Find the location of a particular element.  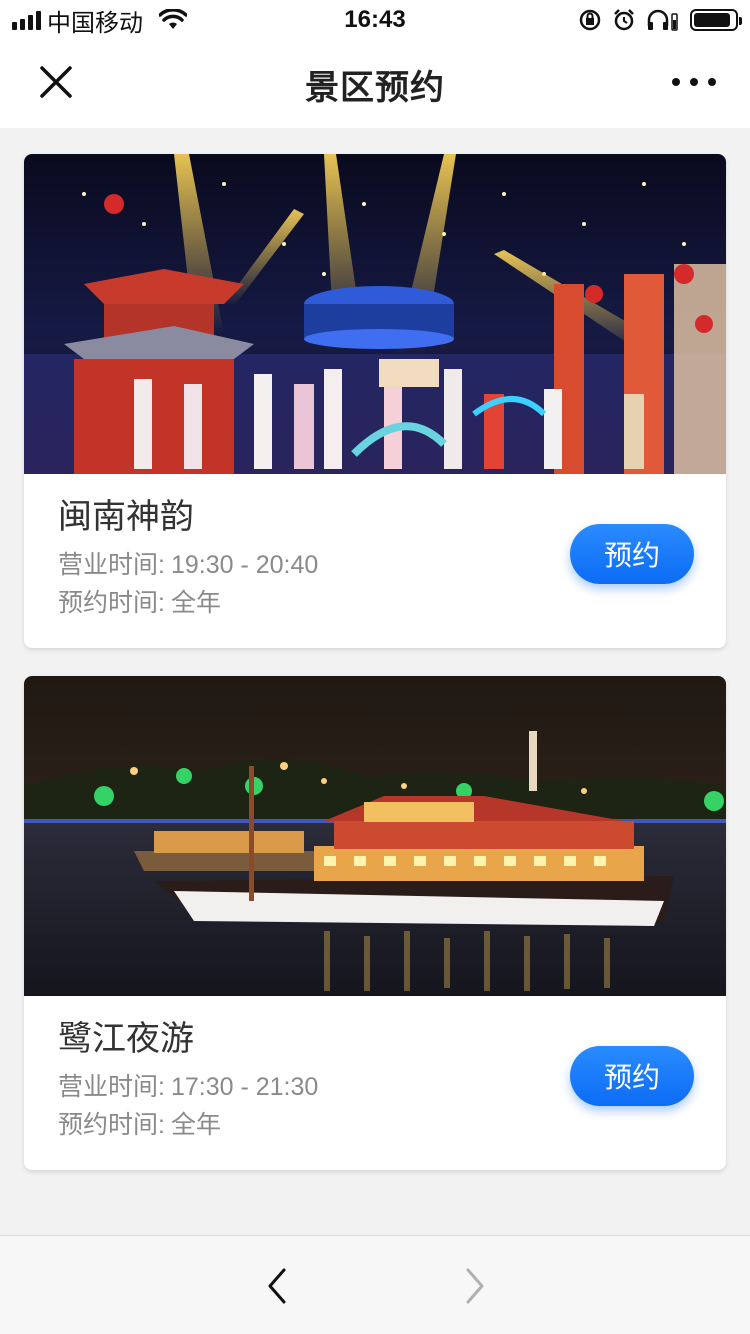

battery-icon is located at coordinates (716, 20).